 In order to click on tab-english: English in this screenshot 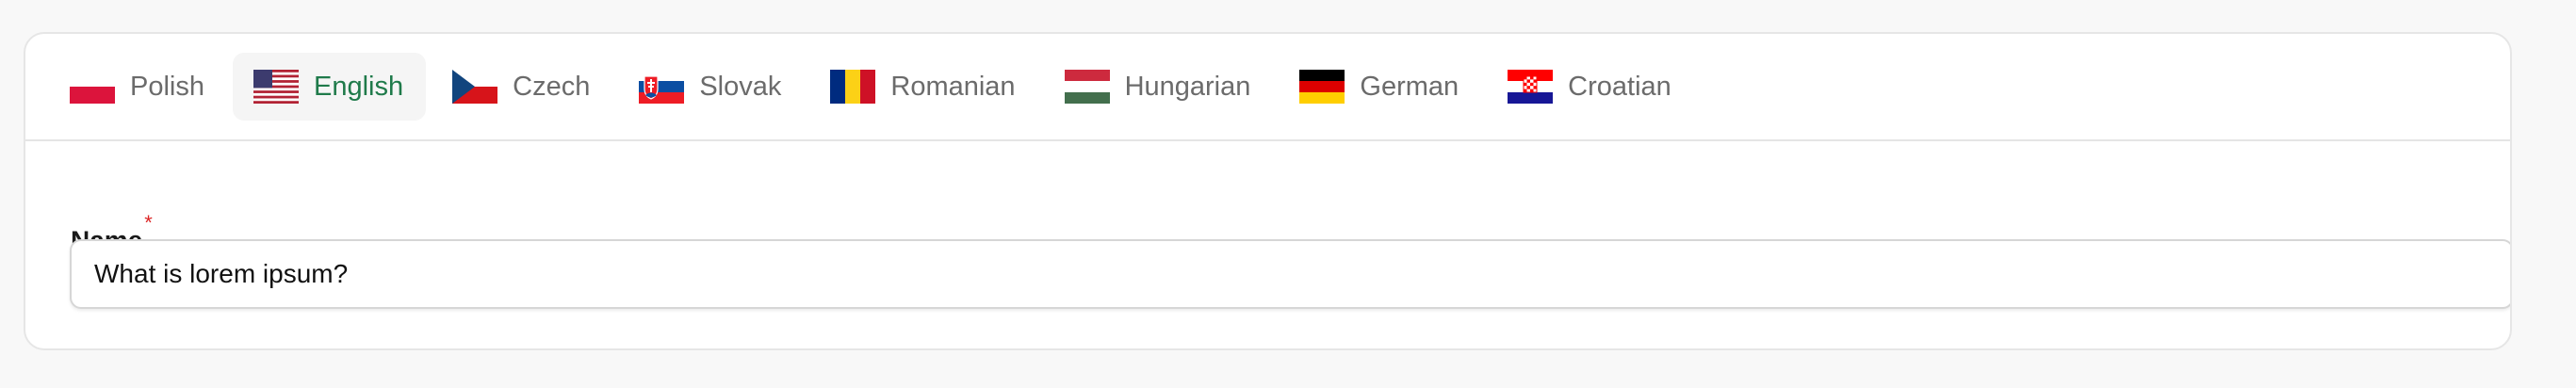, I will do `click(330, 87)`.